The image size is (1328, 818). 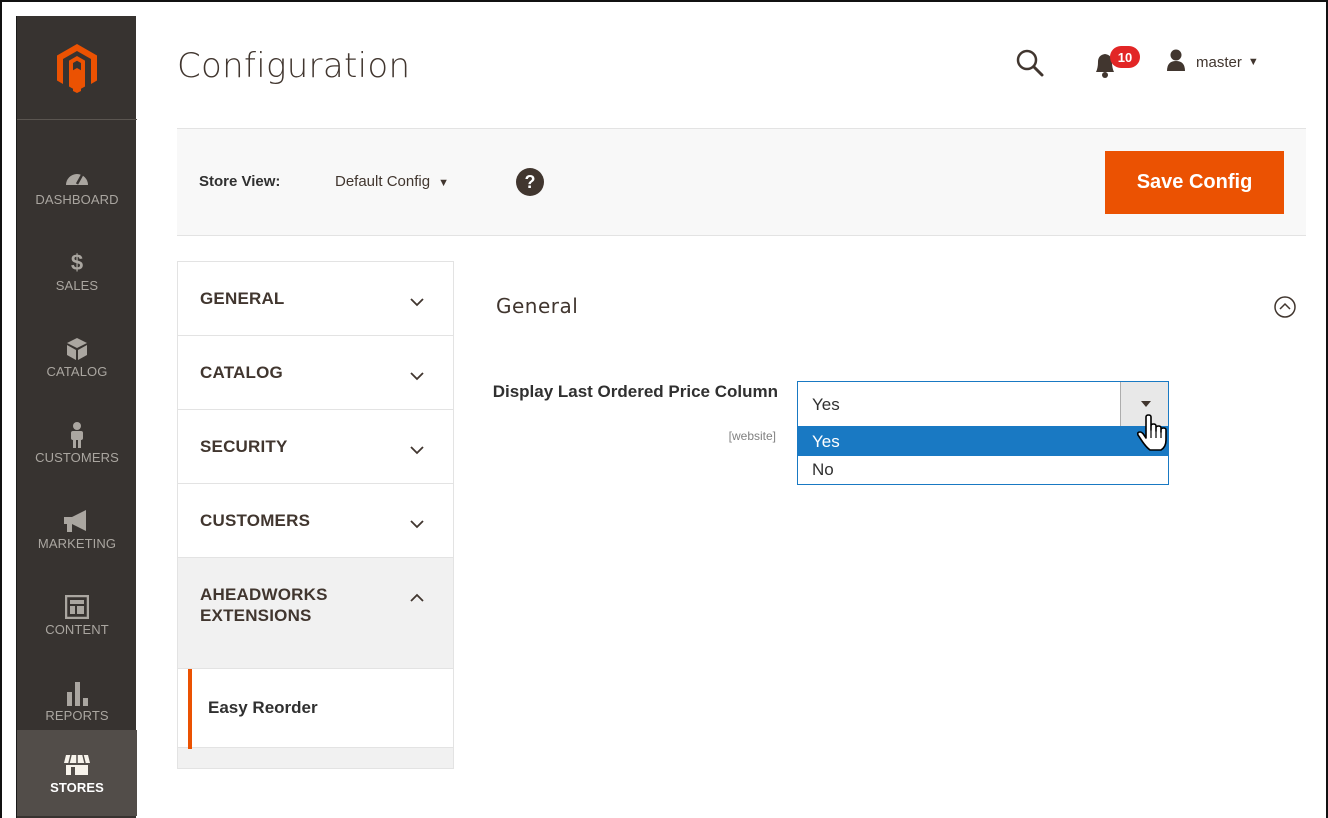 I want to click on tab-label: GENERAL, so click(x=242, y=298).